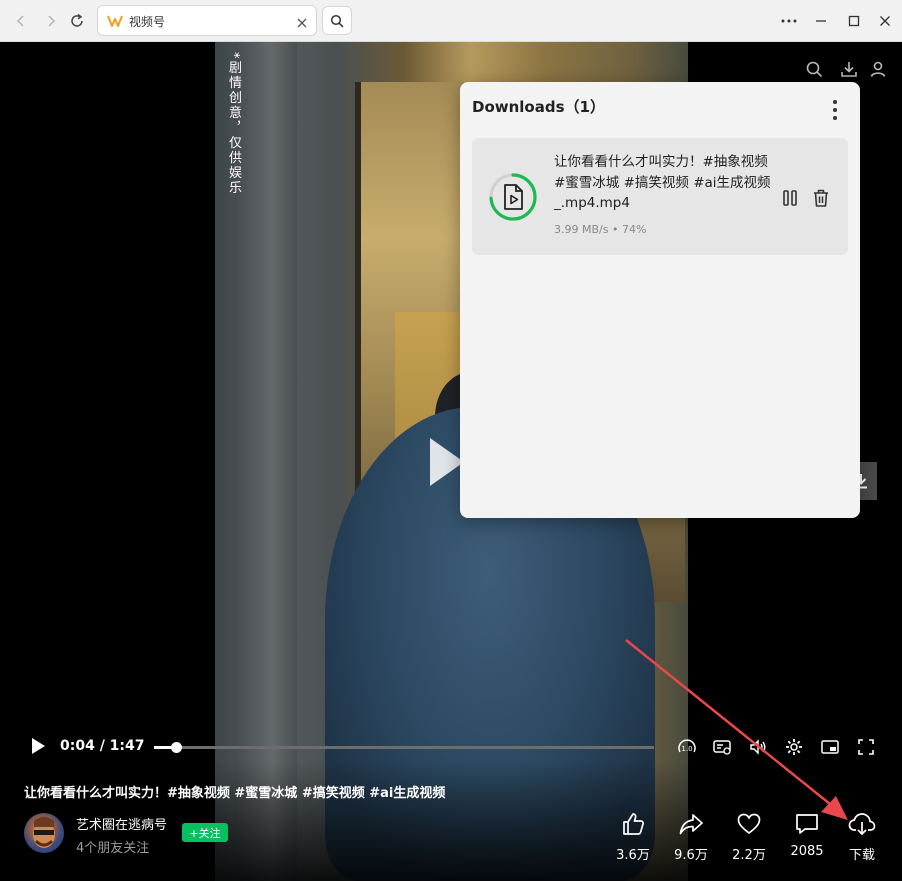 Image resolution: width=902 pixels, height=881 pixels. What do you see at coordinates (102, 746) in the screenshot?
I see `time-display: 0:04 / 1:47` at bounding box center [102, 746].